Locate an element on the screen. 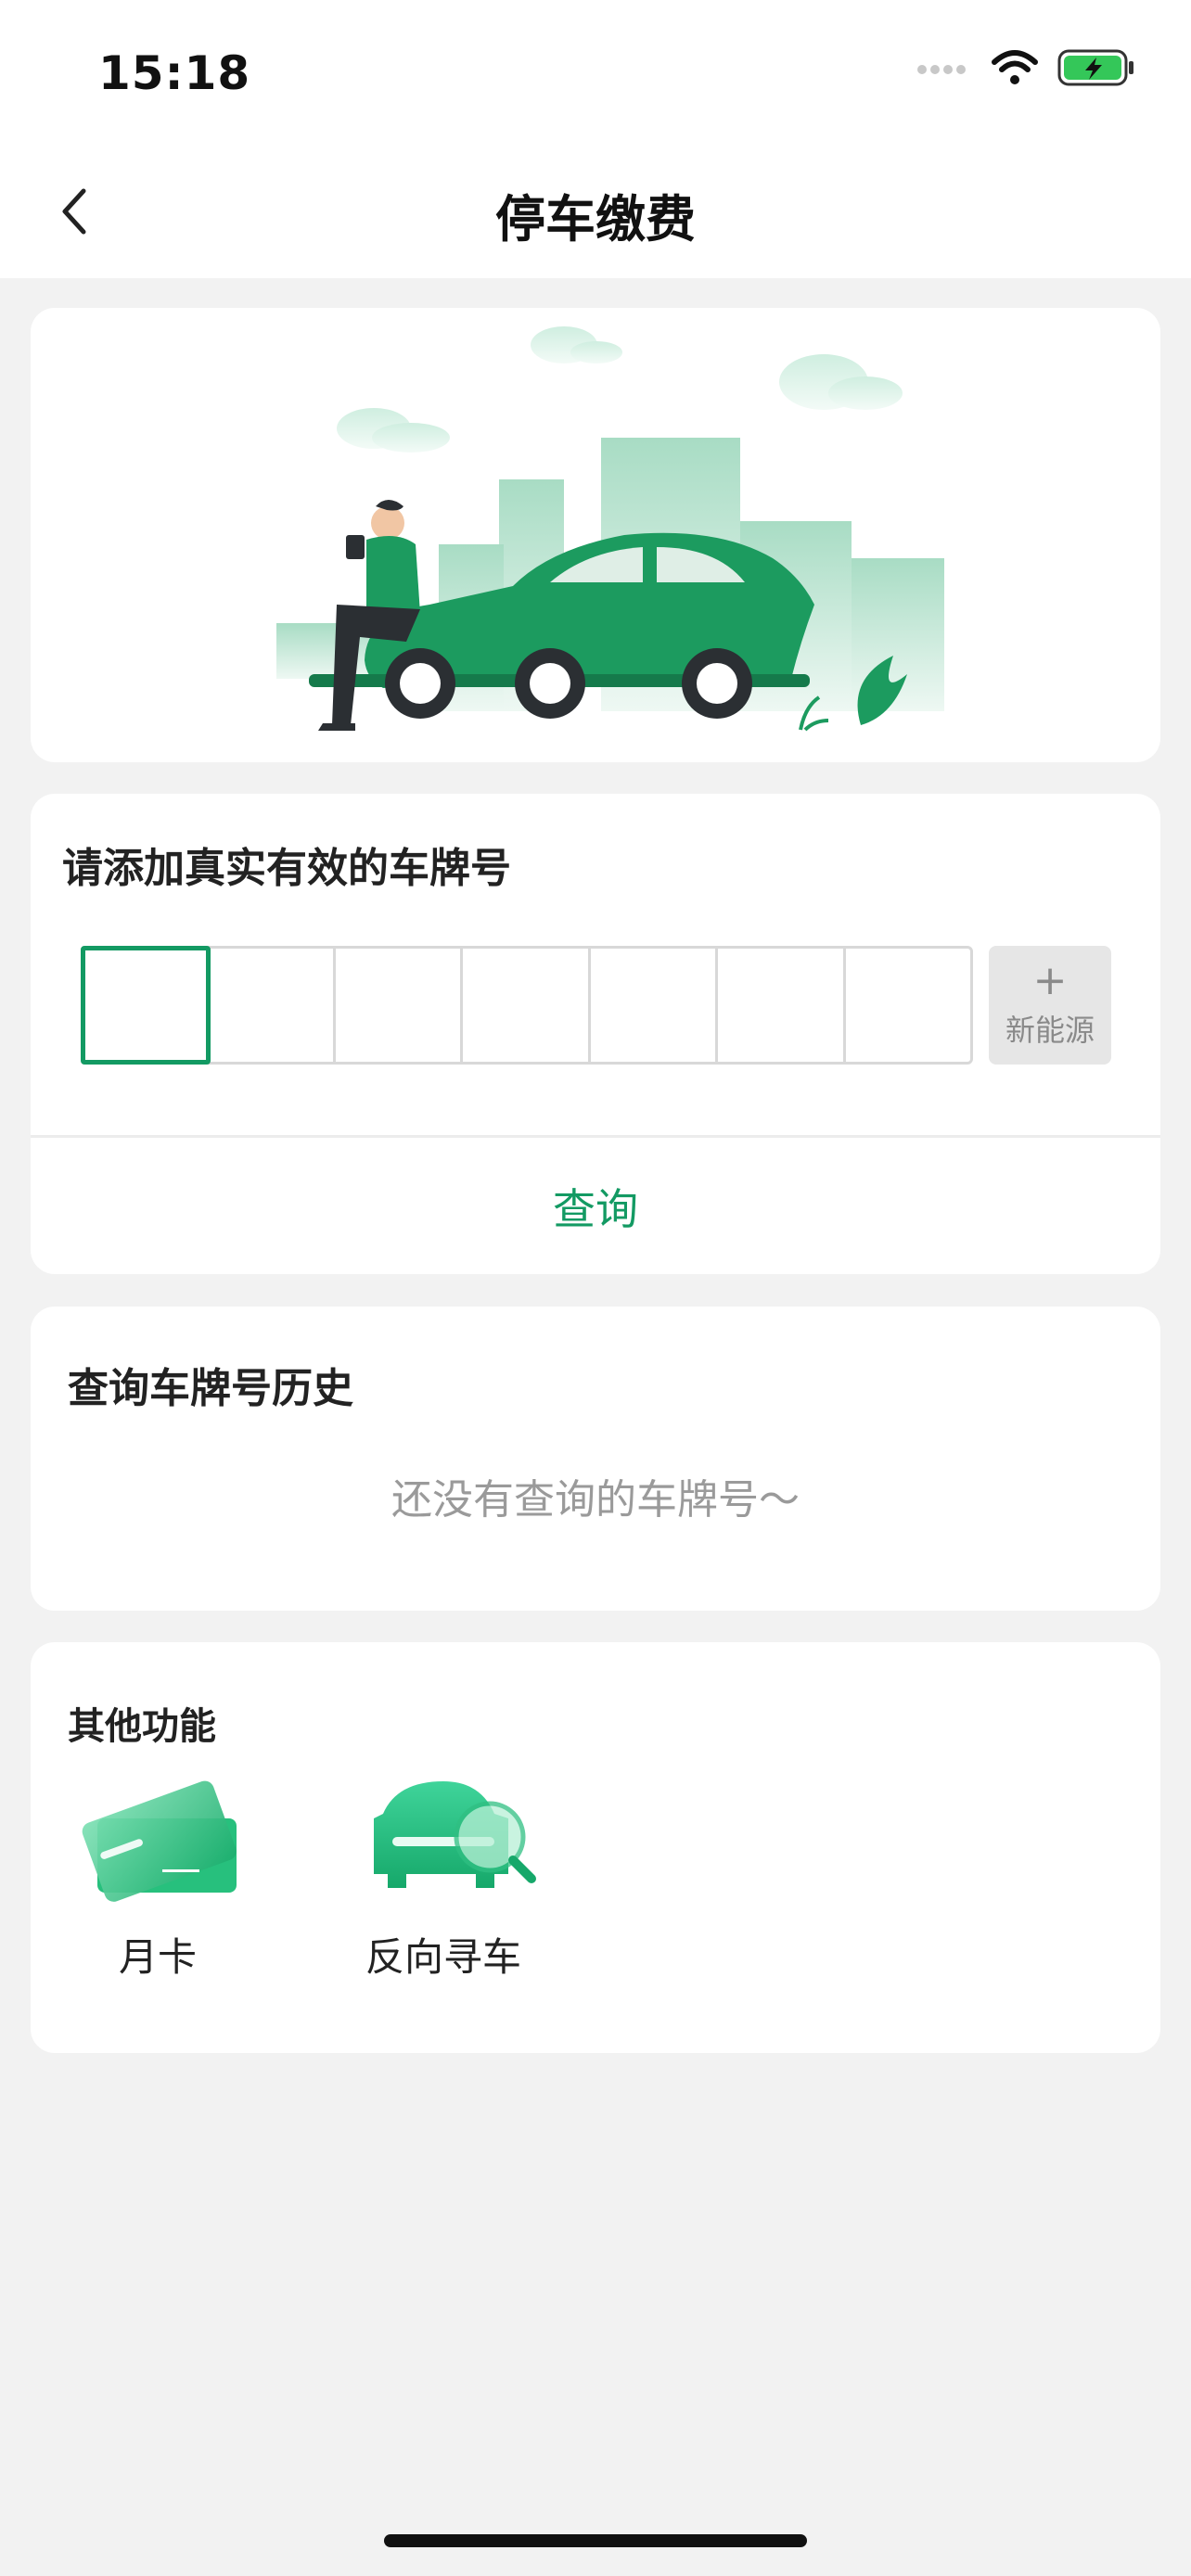 This screenshot has height=2576, width=1191. reverse-car-search-button: 反向寻车 is located at coordinates (443, 1873).